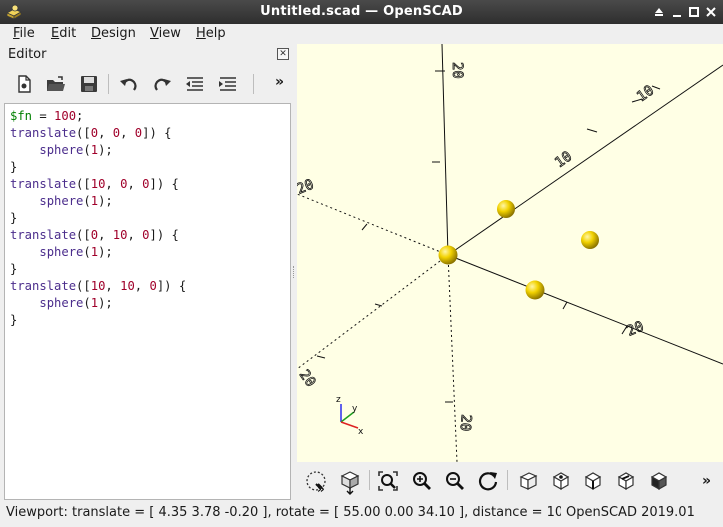  What do you see at coordinates (630, 512) in the screenshot?
I see `version-label: OpenSCAD 2019.01` at bounding box center [630, 512].